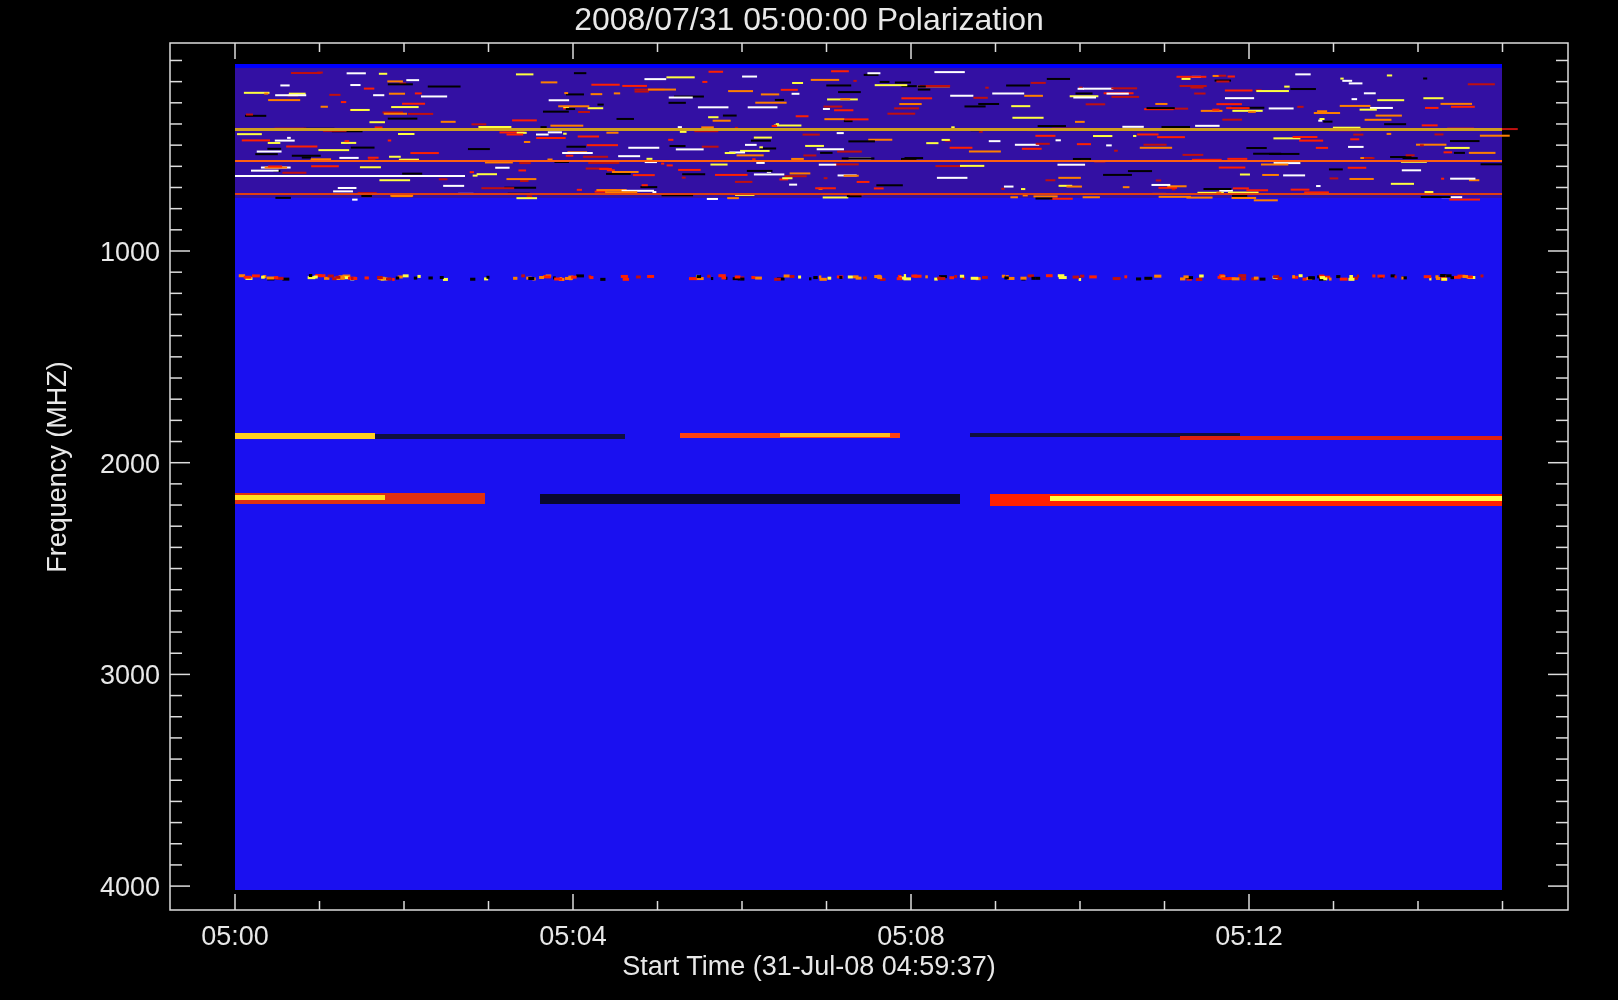  What do you see at coordinates (911, 936) in the screenshot?
I see `tick-label: 05:08` at bounding box center [911, 936].